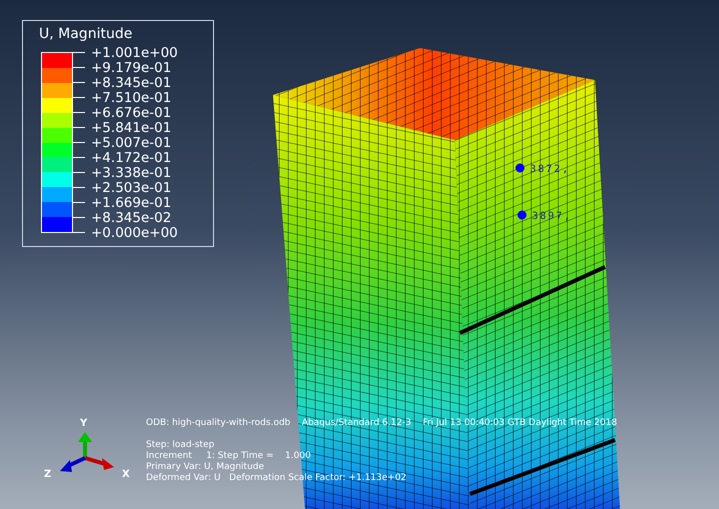  Describe the element at coordinates (131, 112) in the screenshot. I see `legend-value: +6.676e-01` at that location.